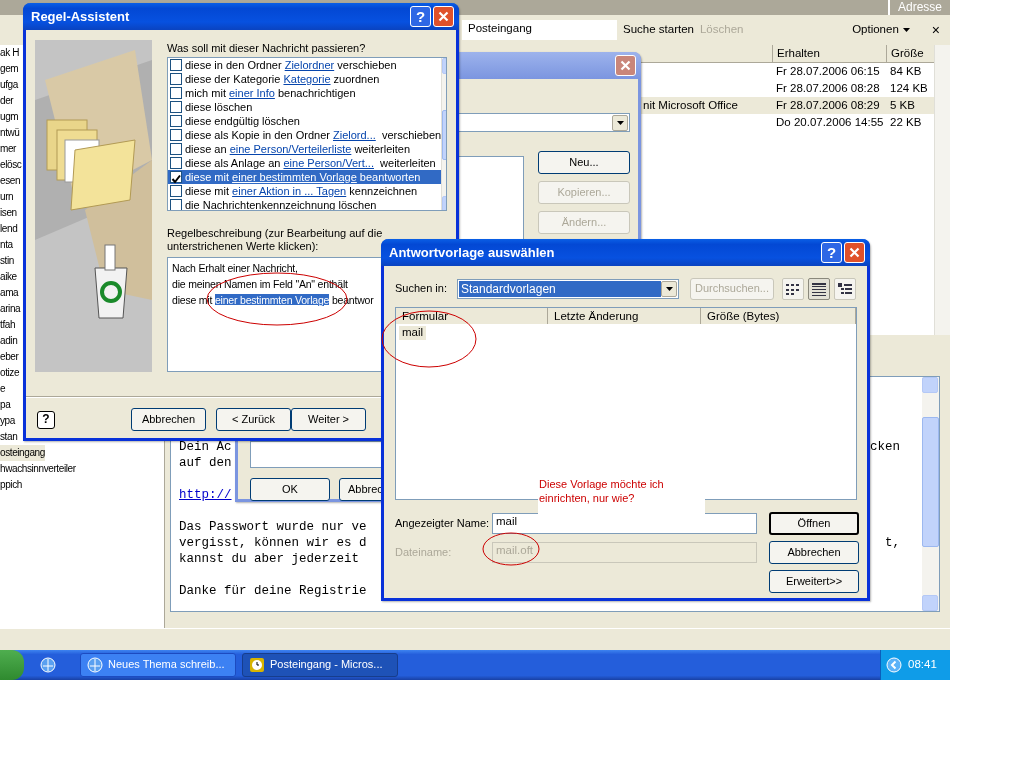 This screenshot has width=1024, height=768. Describe the element at coordinates (9, 357) in the screenshot. I see `folder-item: eber` at that location.